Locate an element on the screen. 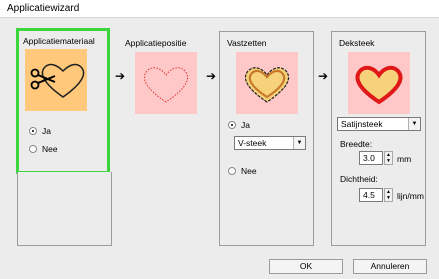 This screenshot has height=279, width=439. step-applicatiemateriaal: Applicatiemateriaal Ja Nee is located at coordinates (63, 101).